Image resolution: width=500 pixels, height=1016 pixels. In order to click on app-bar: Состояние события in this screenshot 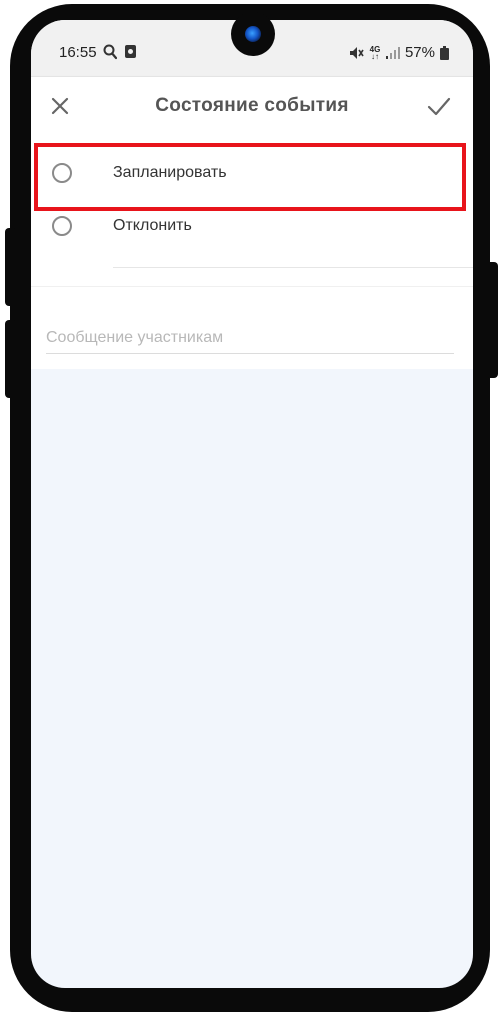, I will do `click(252, 104)`.